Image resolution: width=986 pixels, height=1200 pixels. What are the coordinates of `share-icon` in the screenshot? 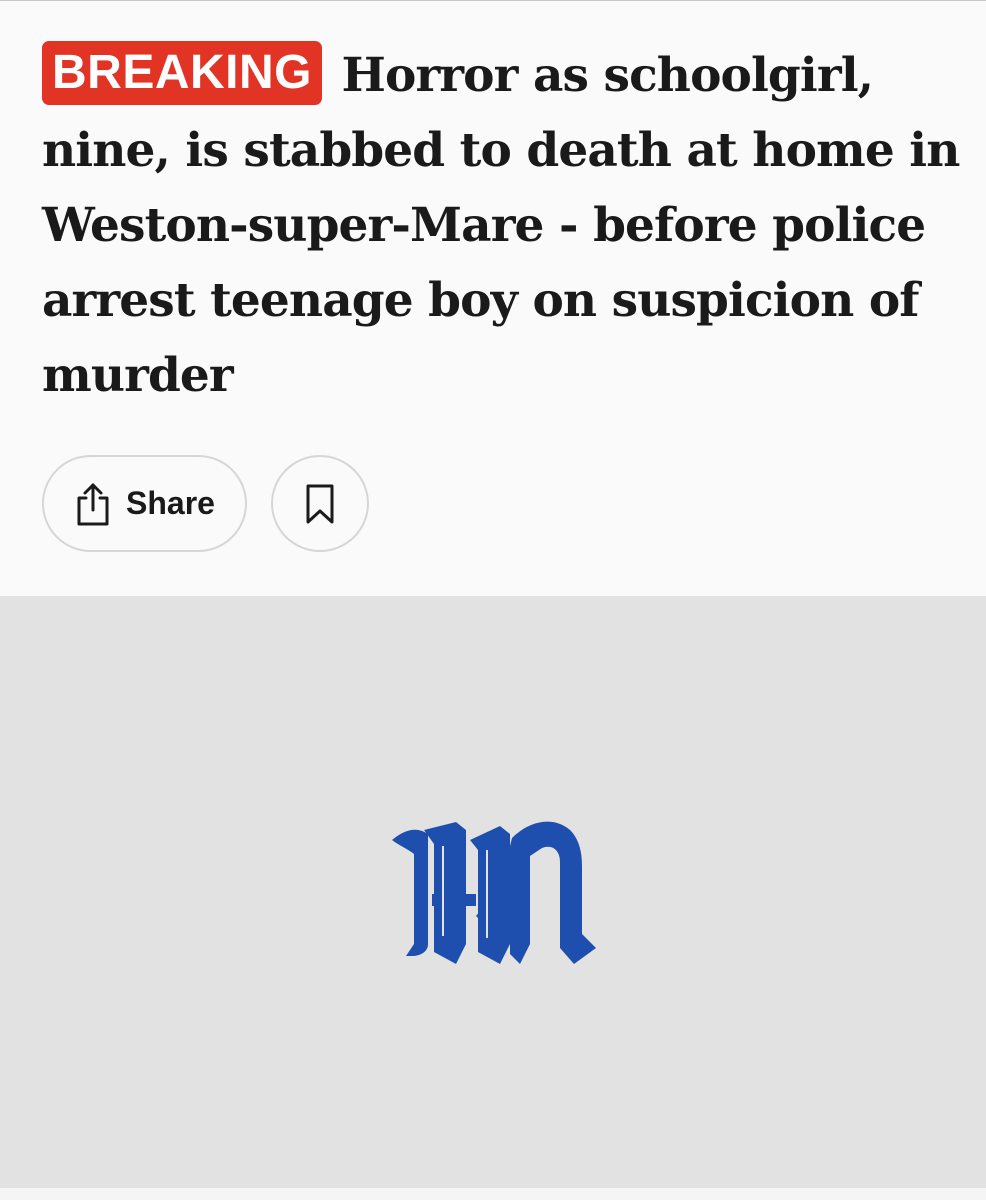 It's located at (93, 504).